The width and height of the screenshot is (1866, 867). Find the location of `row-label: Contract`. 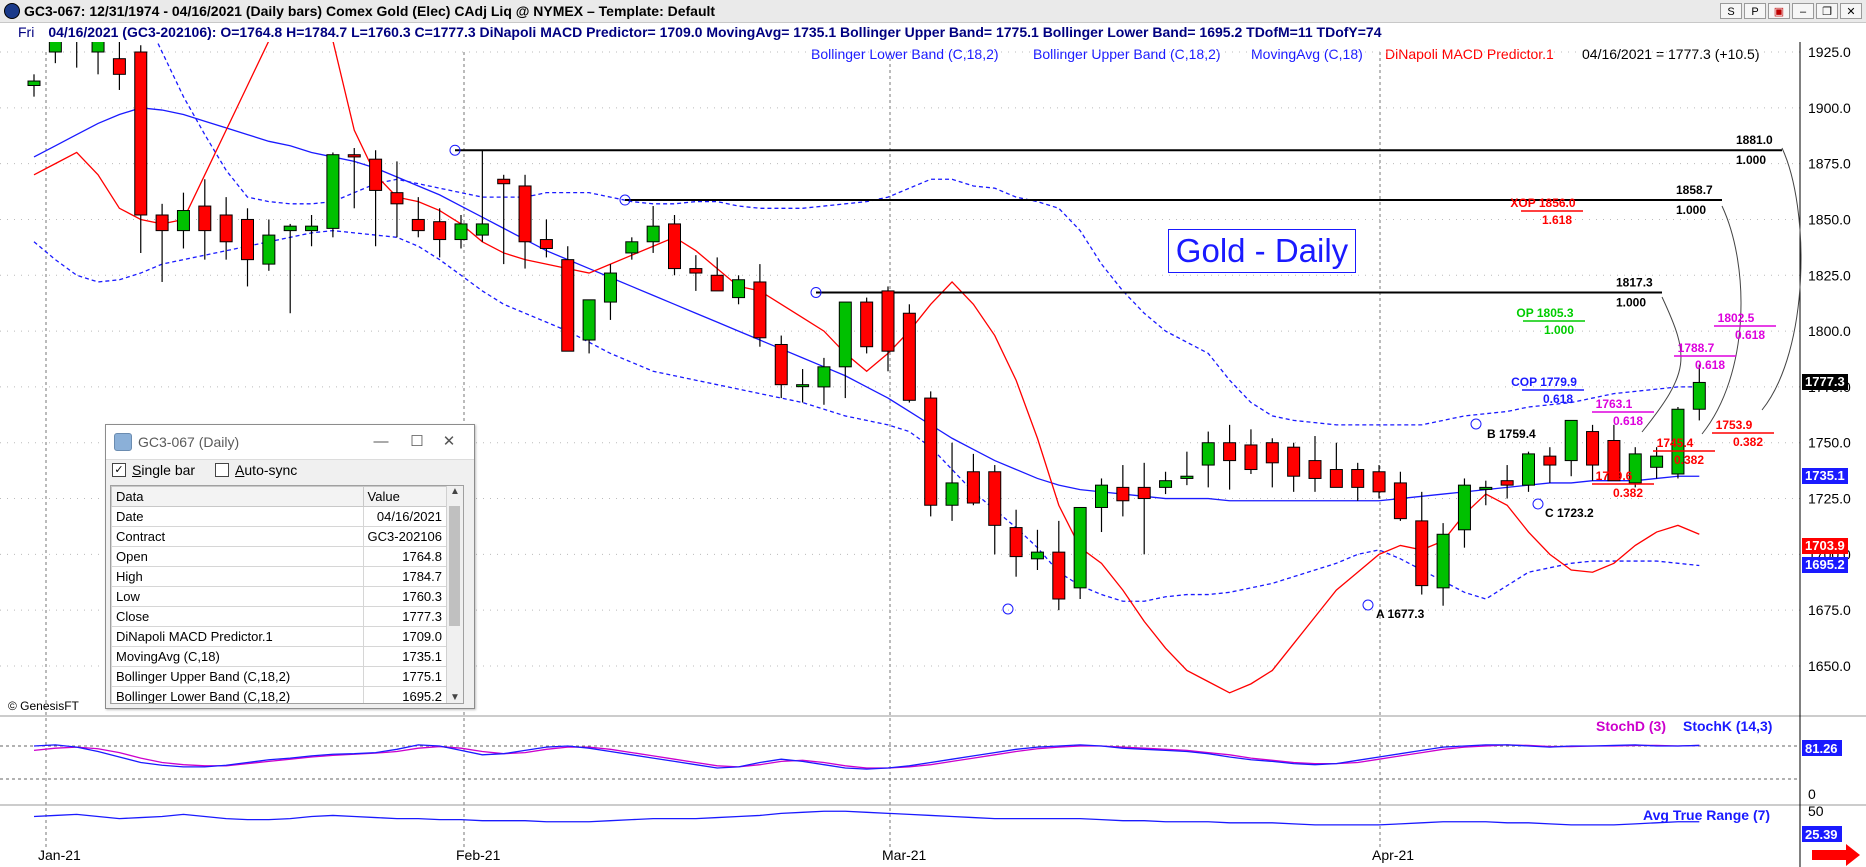

row-label: Contract is located at coordinates (237, 536).